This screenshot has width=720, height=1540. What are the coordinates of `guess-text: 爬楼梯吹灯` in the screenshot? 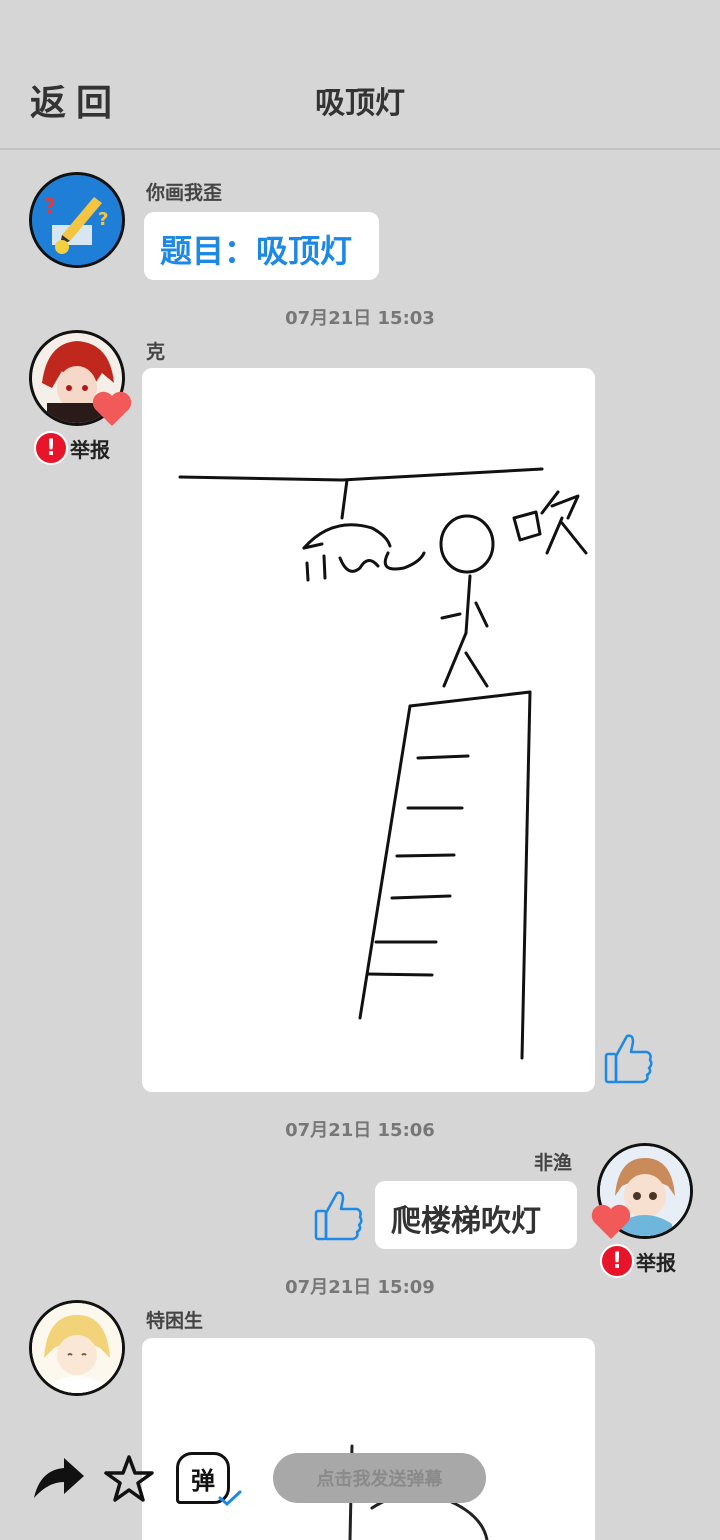 It's located at (466, 1221).